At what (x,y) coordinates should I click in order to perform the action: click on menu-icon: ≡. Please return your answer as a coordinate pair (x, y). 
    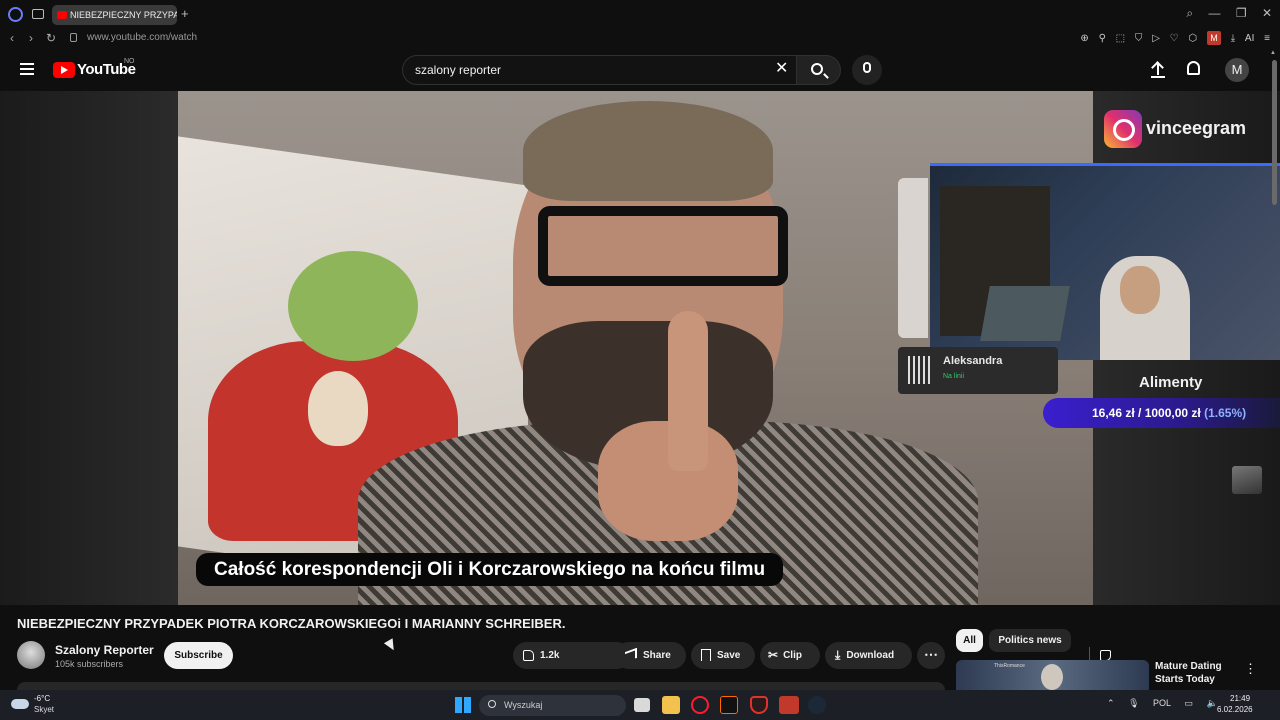
    Looking at the image, I should click on (1267, 38).